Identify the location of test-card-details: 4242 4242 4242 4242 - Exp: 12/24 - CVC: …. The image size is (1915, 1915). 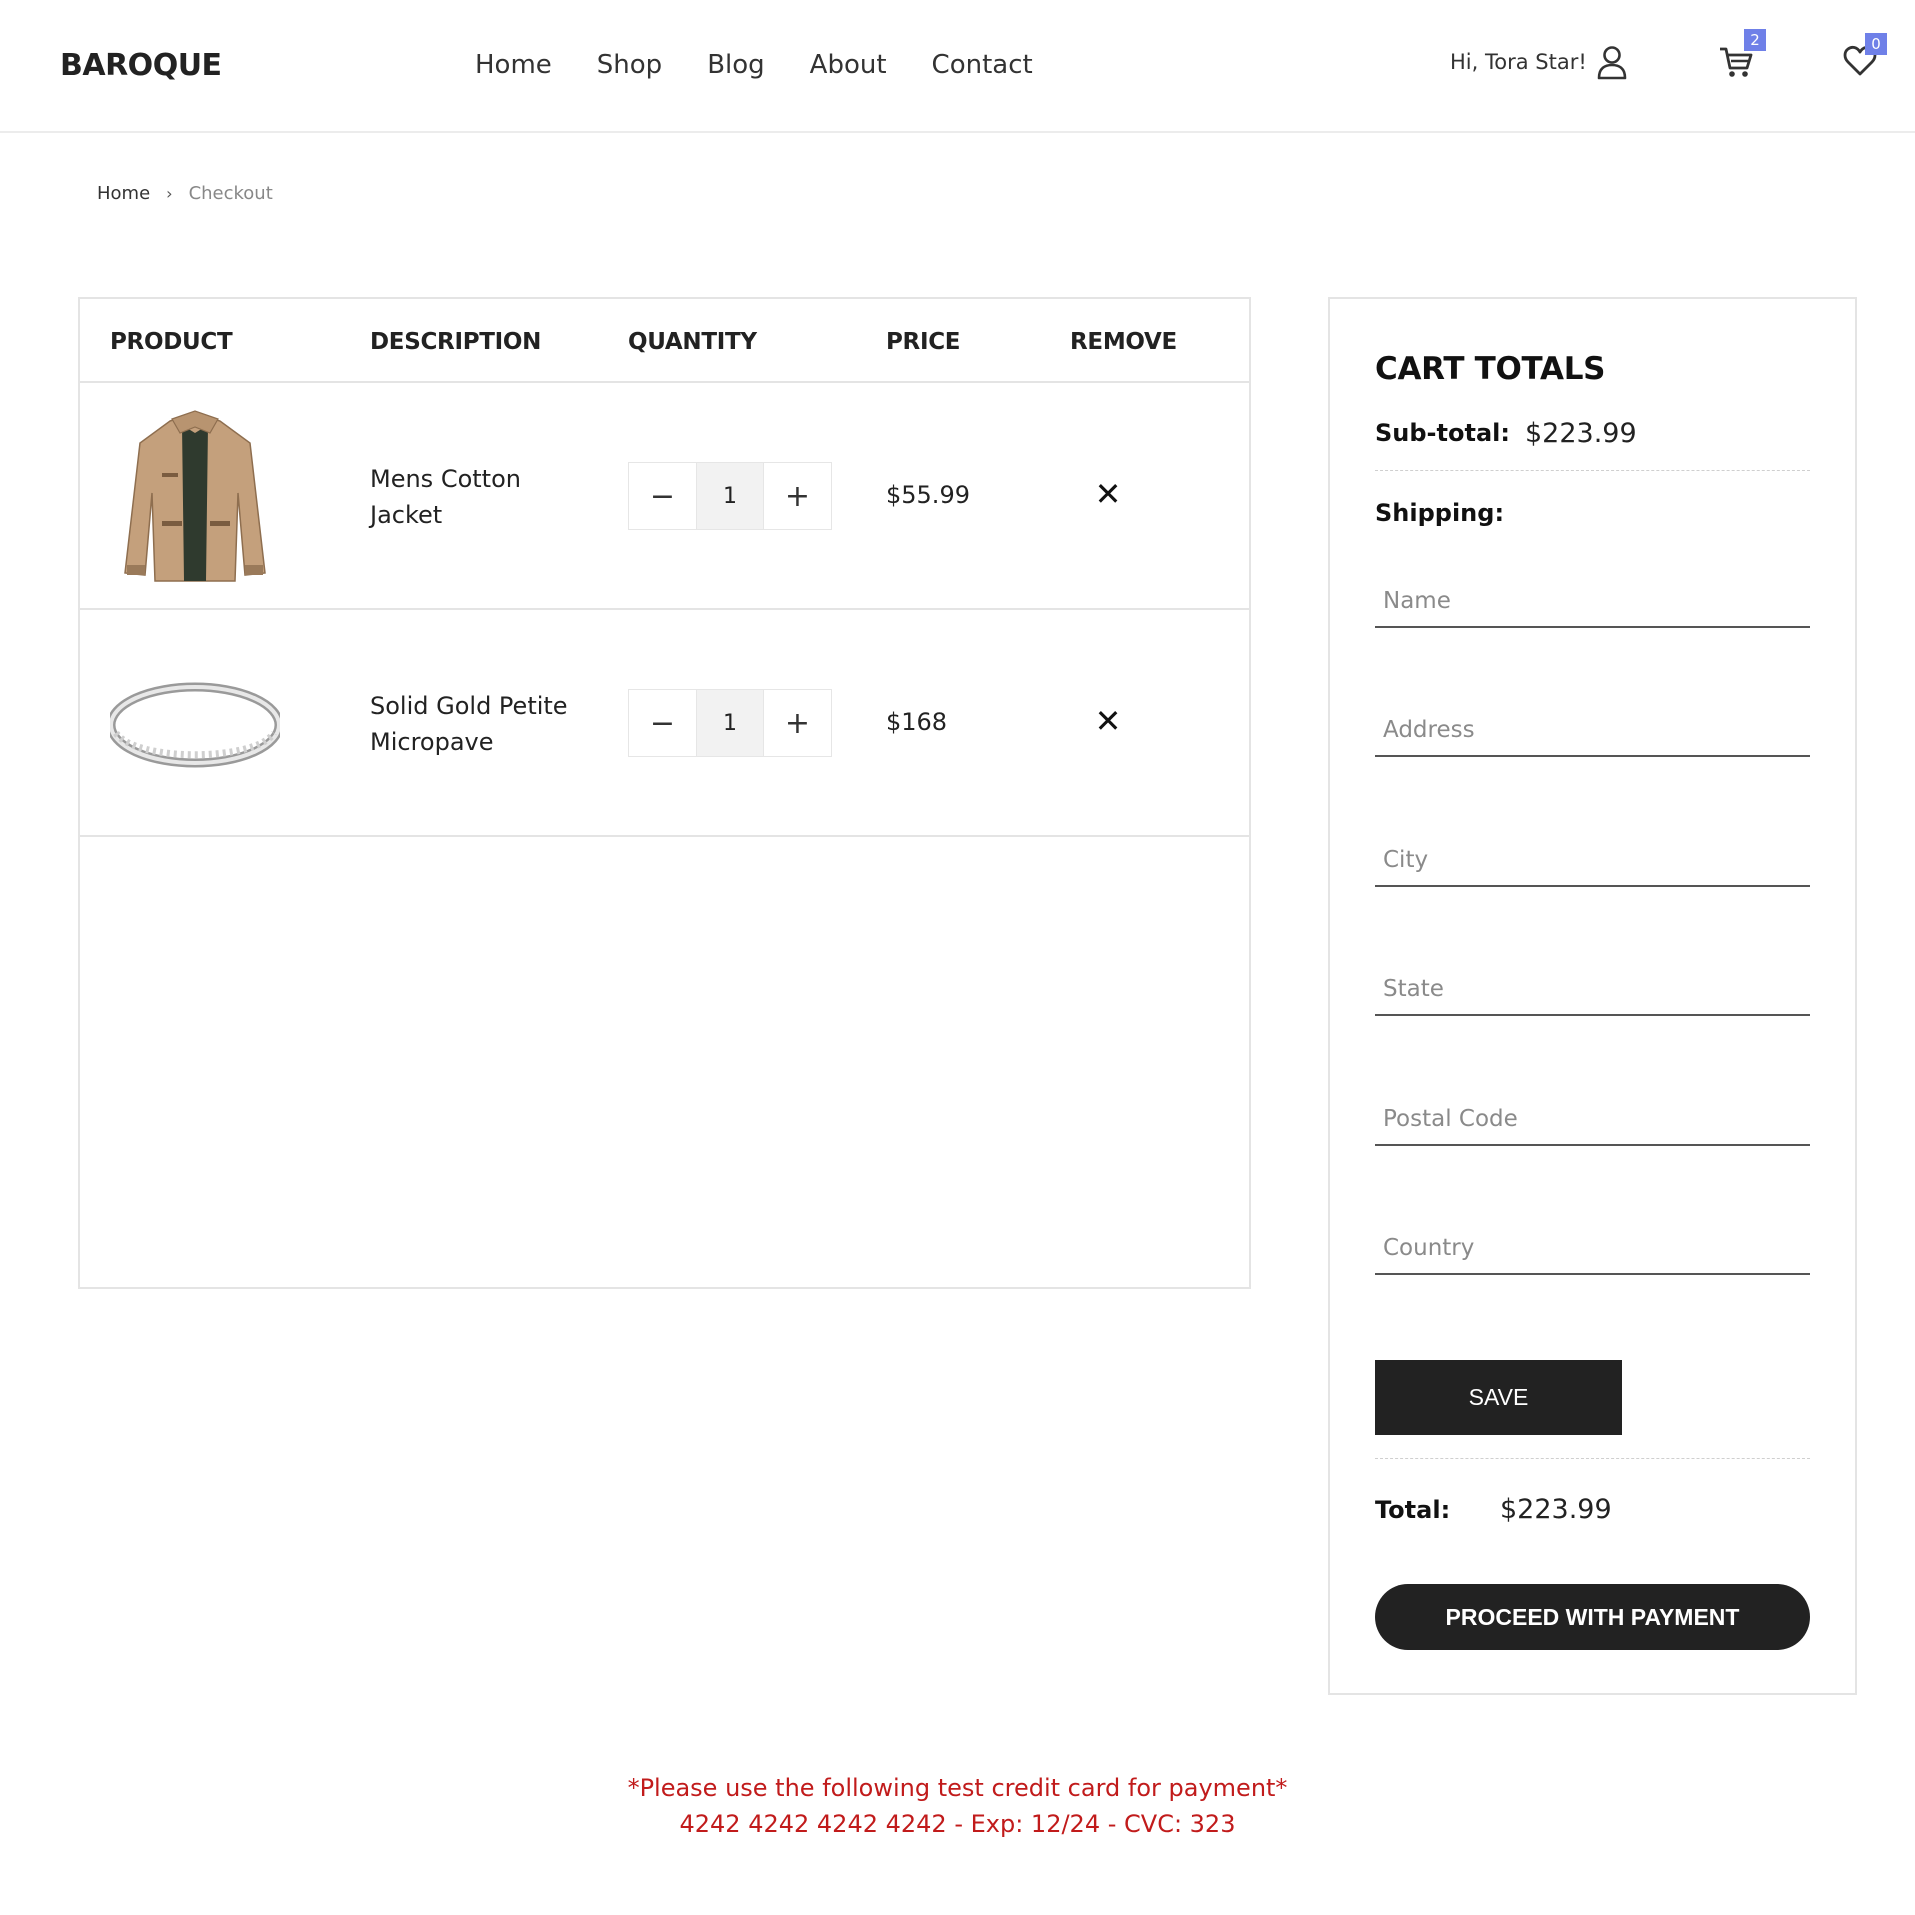
(957, 1824).